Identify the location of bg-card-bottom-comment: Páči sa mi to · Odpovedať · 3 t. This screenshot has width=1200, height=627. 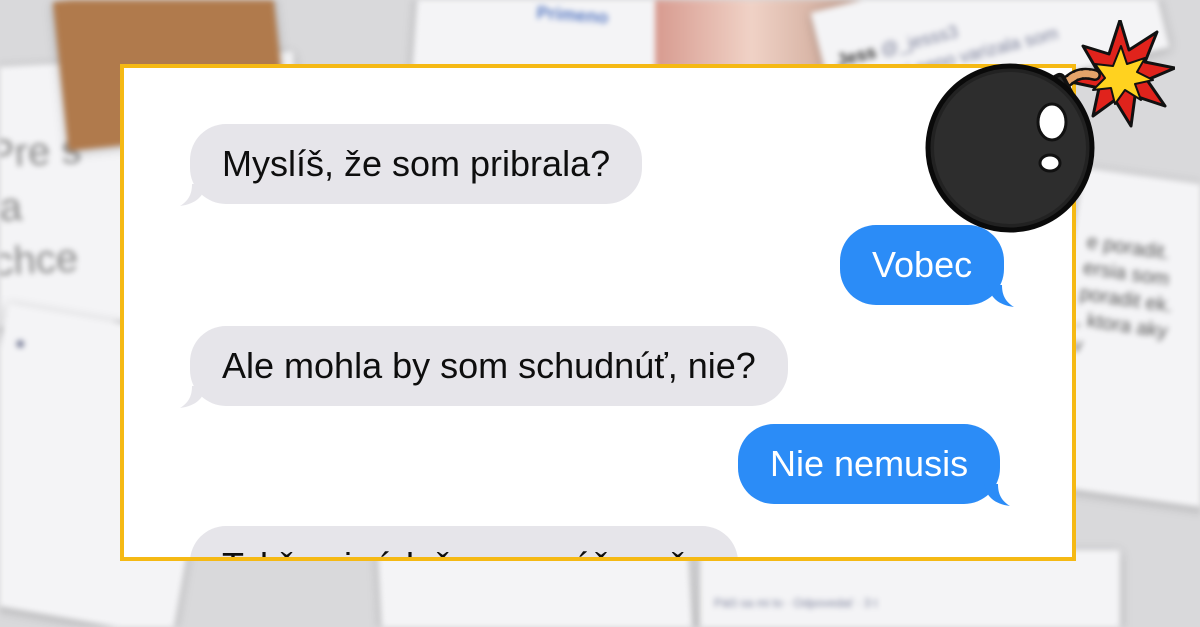
(910, 588).